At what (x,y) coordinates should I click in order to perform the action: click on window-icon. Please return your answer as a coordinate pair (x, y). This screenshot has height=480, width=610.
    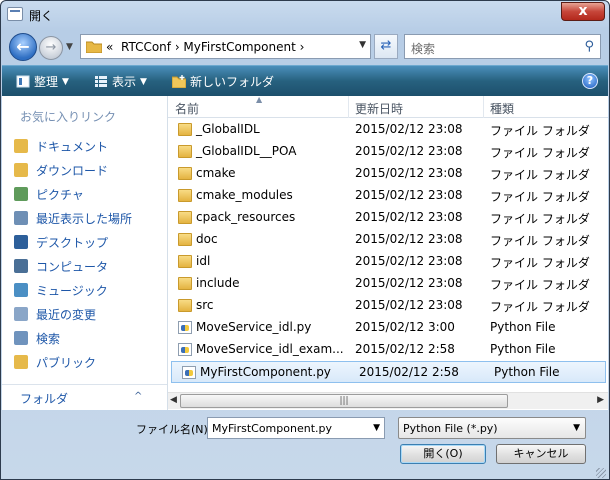
    Looking at the image, I should click on (15, 14).